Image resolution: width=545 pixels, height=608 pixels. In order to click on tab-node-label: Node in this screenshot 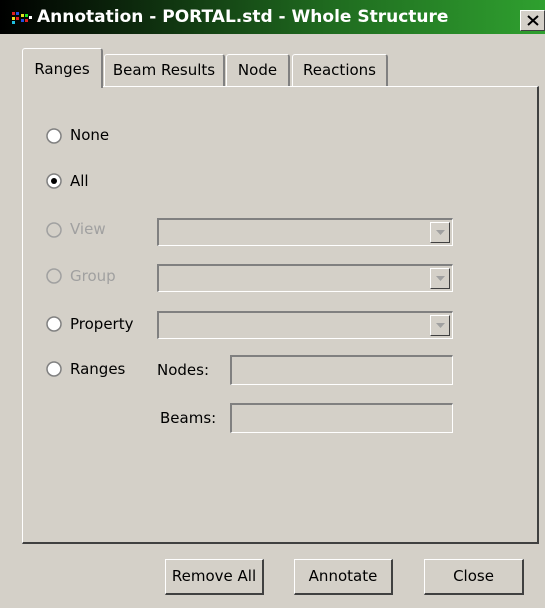, I will do `click(257, 70)`.